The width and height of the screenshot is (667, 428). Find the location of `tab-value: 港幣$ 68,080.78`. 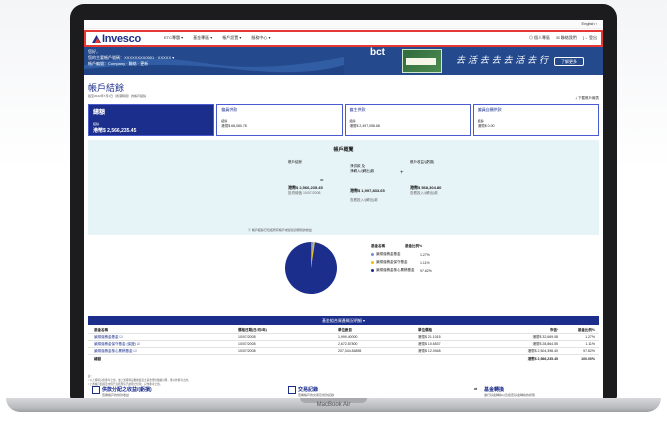

tab-value: 港幣$ 68,080.78 is located at coordinates (234, 126).